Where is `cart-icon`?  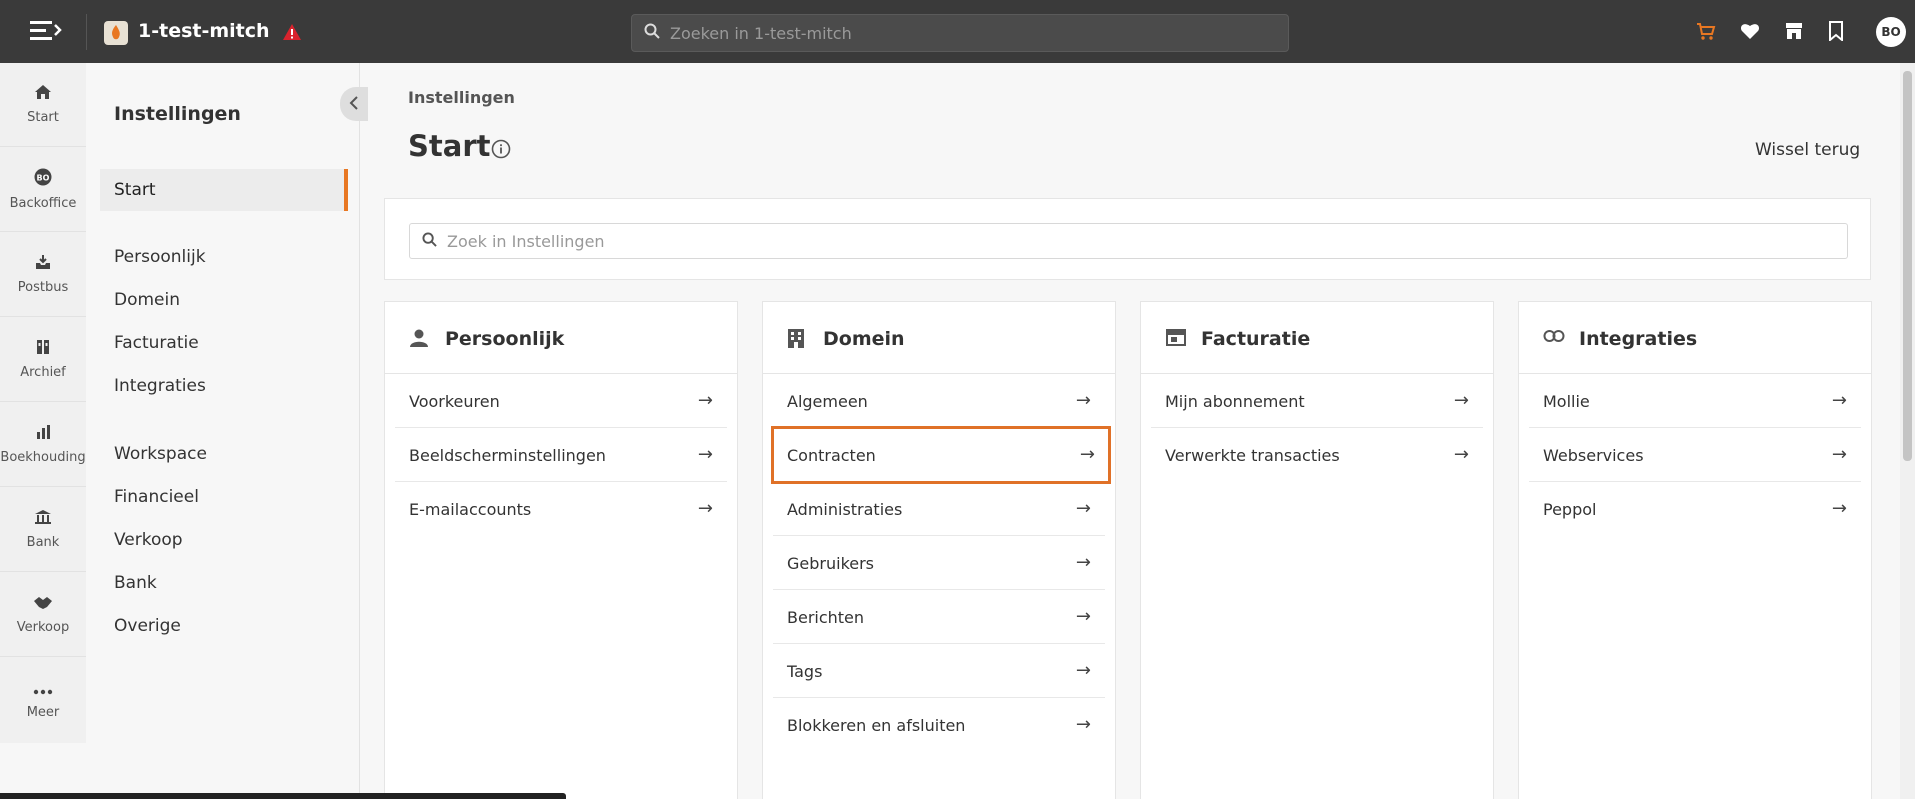
cart-icon is located at coordinates (1706, 33).